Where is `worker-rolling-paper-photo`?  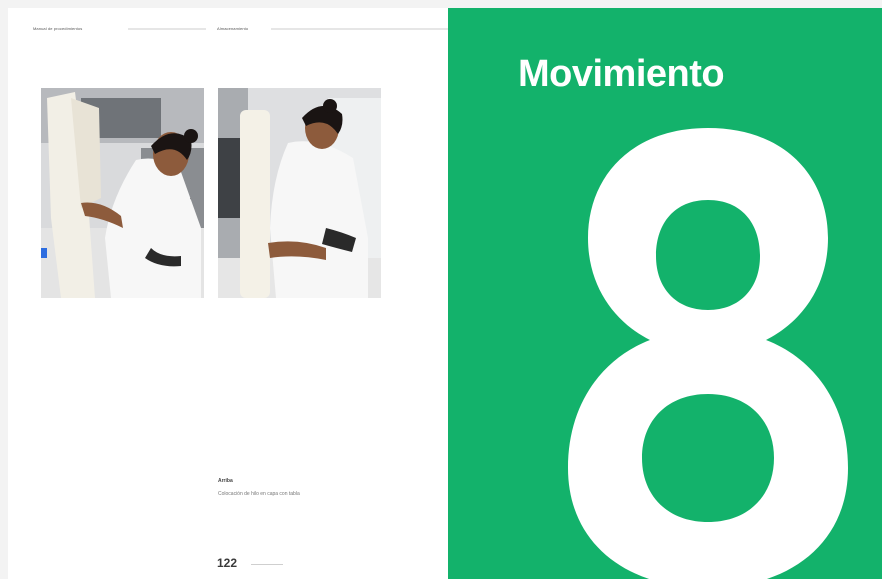
worker-rolling-paper-photo is located at coordinates (299, 193).